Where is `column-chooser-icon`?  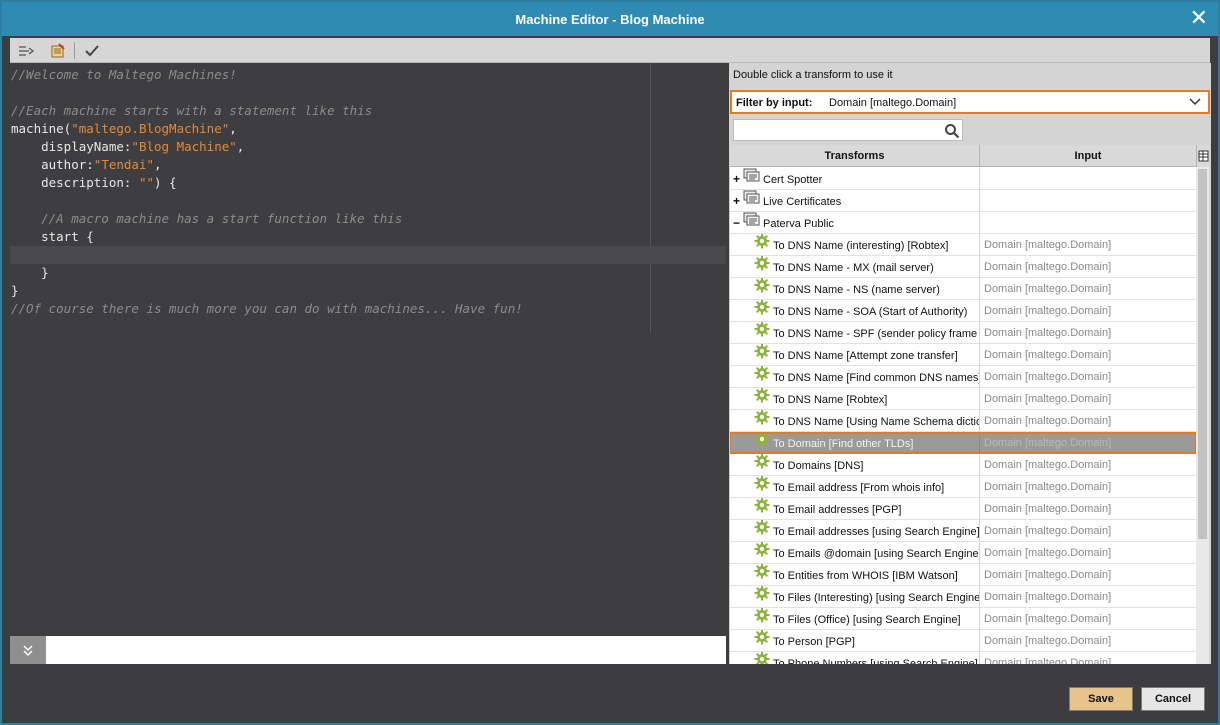 column-chooser-icon is located at coordinates (1202, 156).